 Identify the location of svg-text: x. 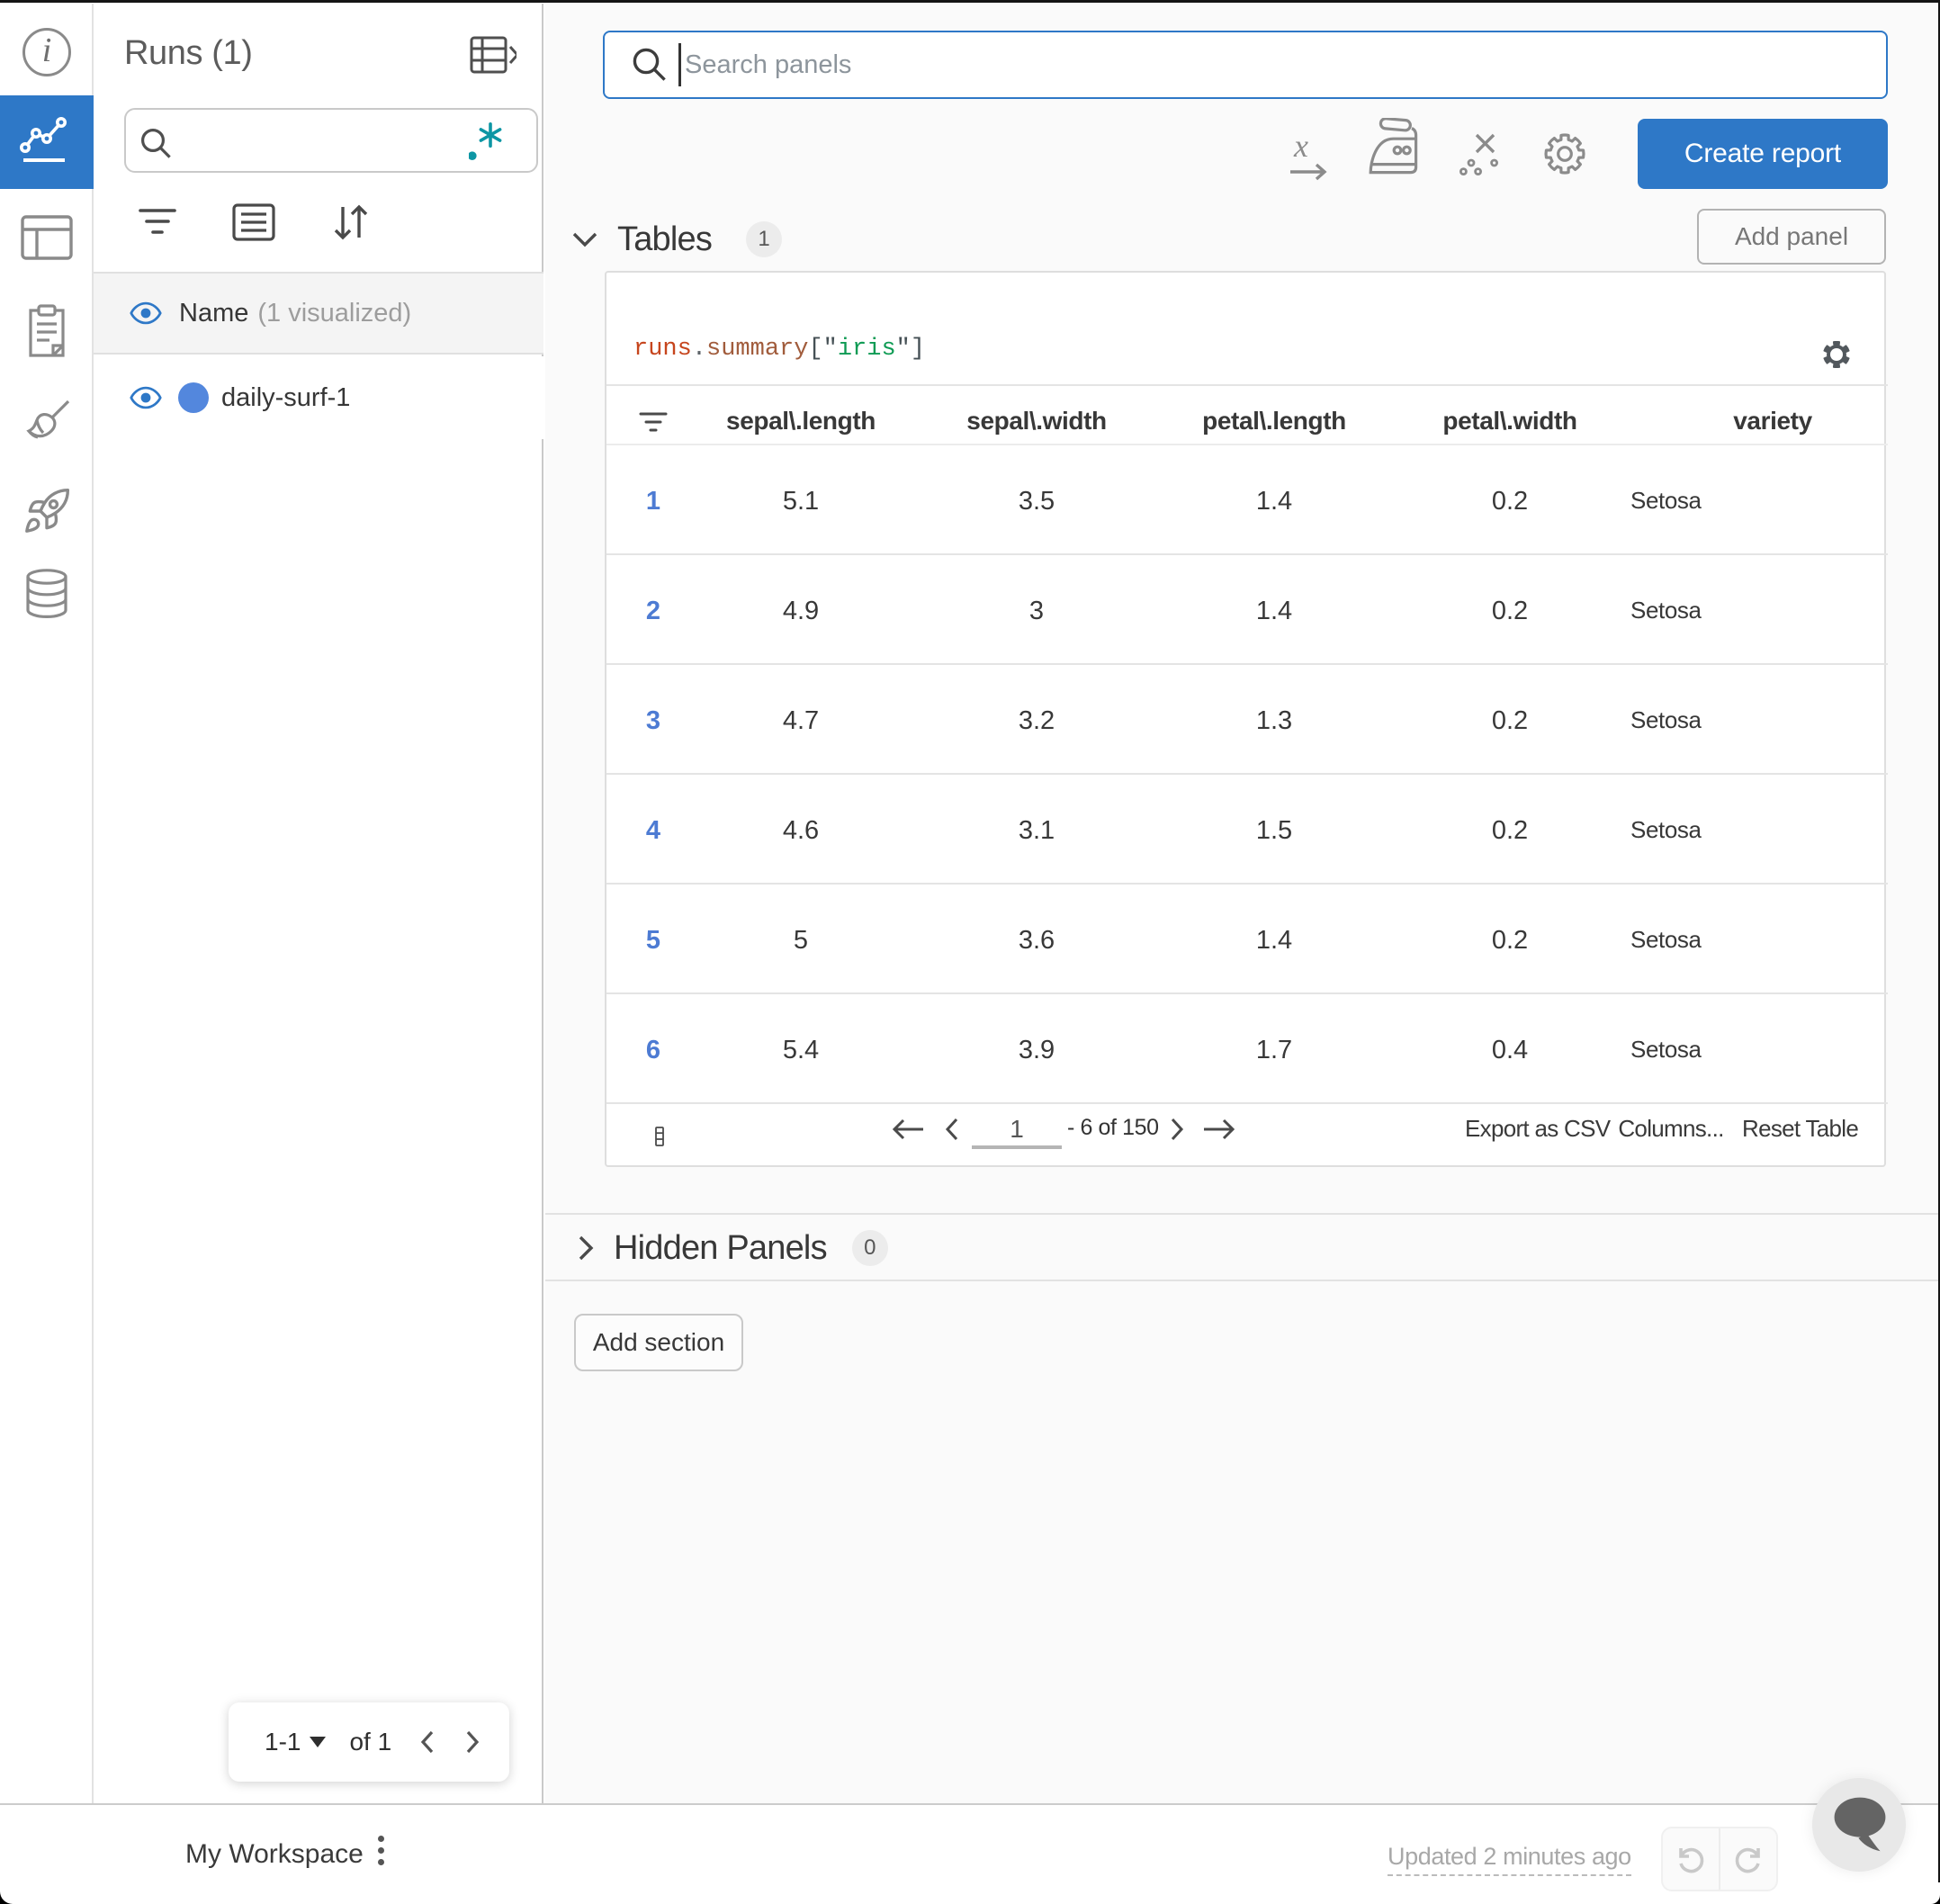
(1300, 146).